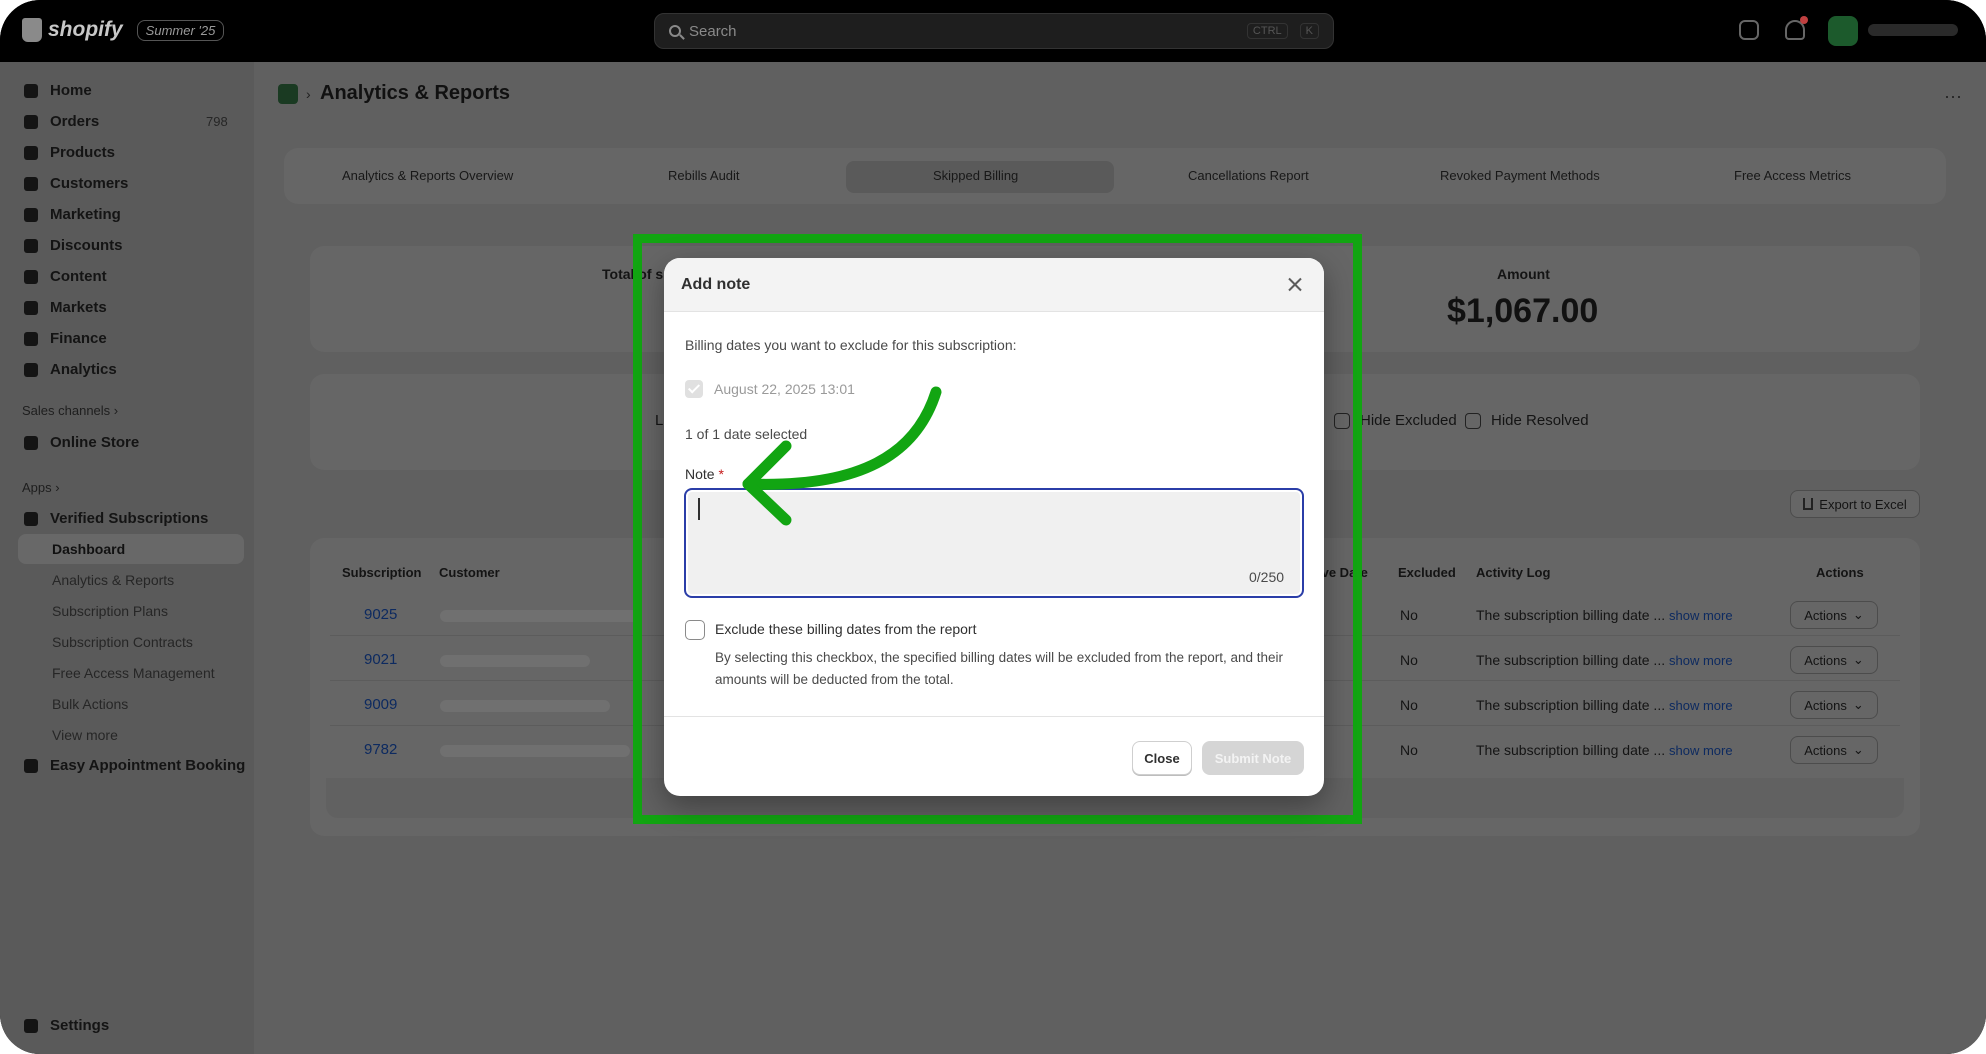 The height and width of the screenshot is (1054, 1986). What do you see at coordinates (1953, 96) in the screenshot?
I see `more-actions-icon: ···` at bounding box center [1953, 96].